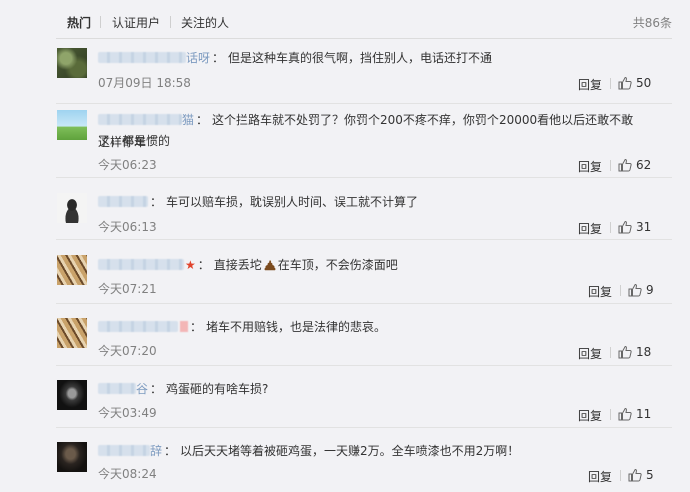  I want to click on comment-actions: 回复 31, so click(607, 228).